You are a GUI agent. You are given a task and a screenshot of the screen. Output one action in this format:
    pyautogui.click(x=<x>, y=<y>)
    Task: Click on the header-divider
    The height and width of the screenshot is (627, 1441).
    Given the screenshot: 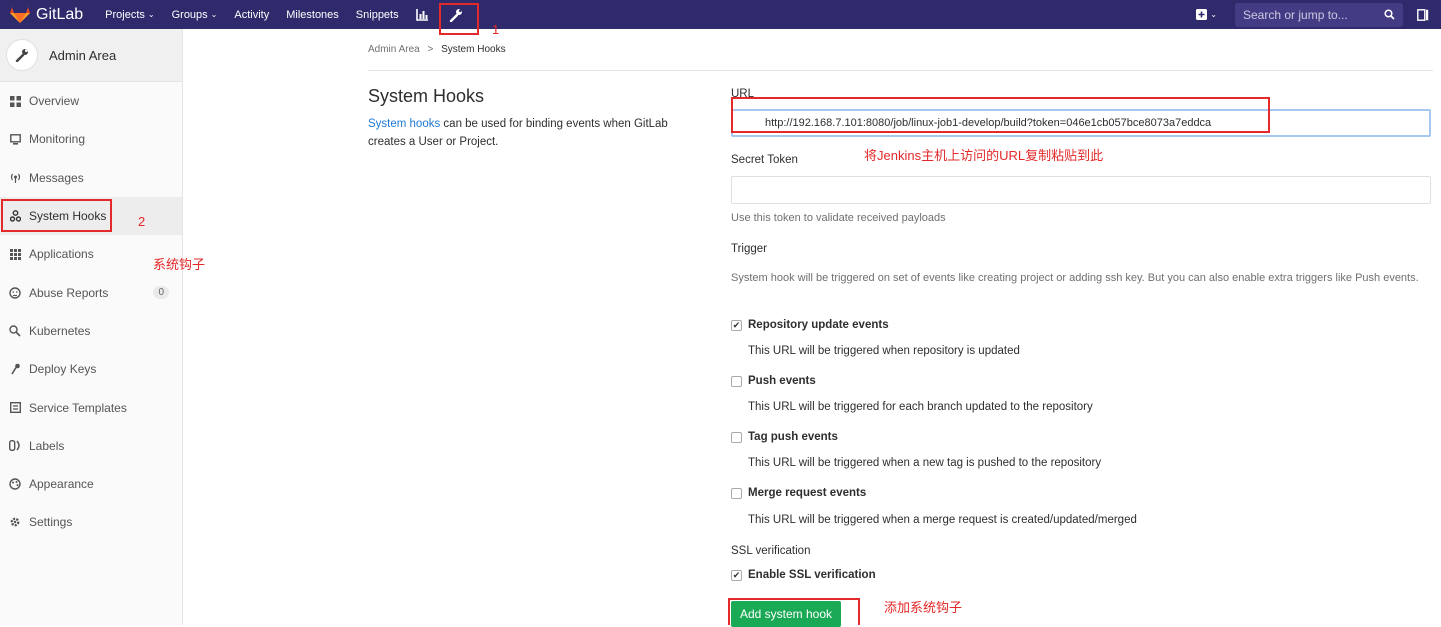 What is the action you would take?
    pyautogui.click(x=900, y=70)
    